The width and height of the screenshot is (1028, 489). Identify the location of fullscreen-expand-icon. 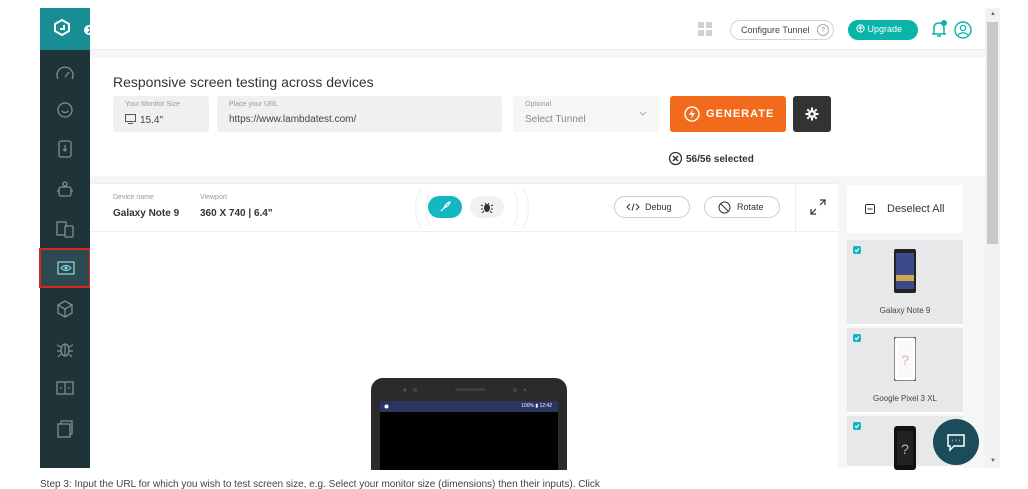
(818, 207).